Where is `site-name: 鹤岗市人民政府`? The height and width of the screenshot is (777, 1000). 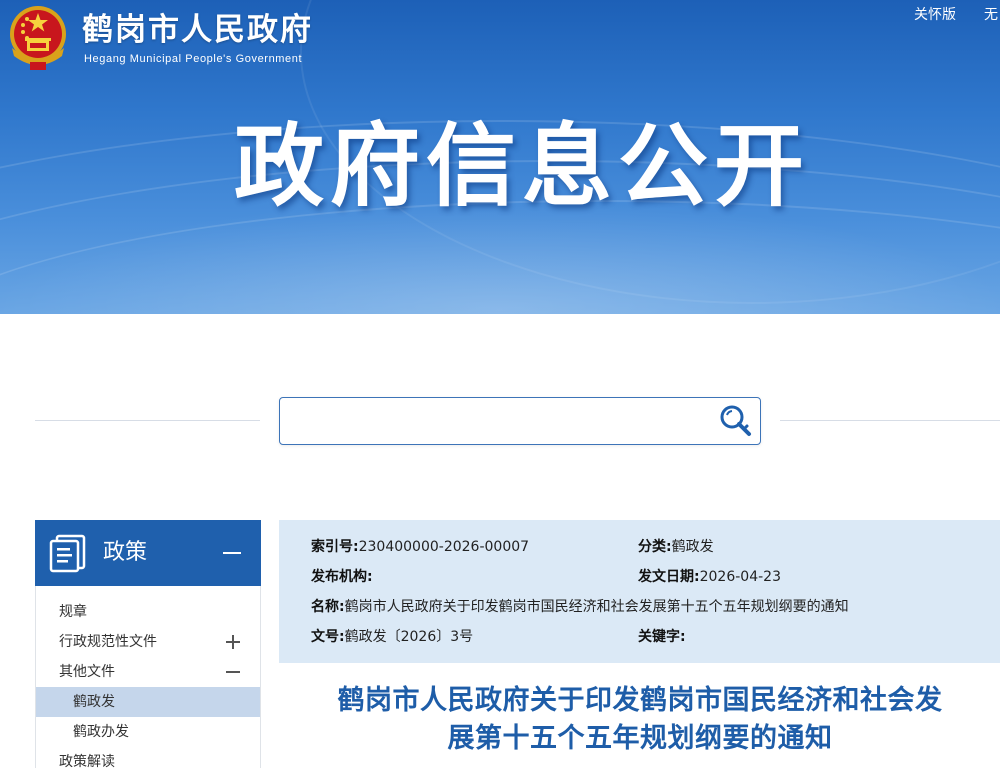 site-name: 鹤岗市人民政府 is located at coordinates (197, 30).